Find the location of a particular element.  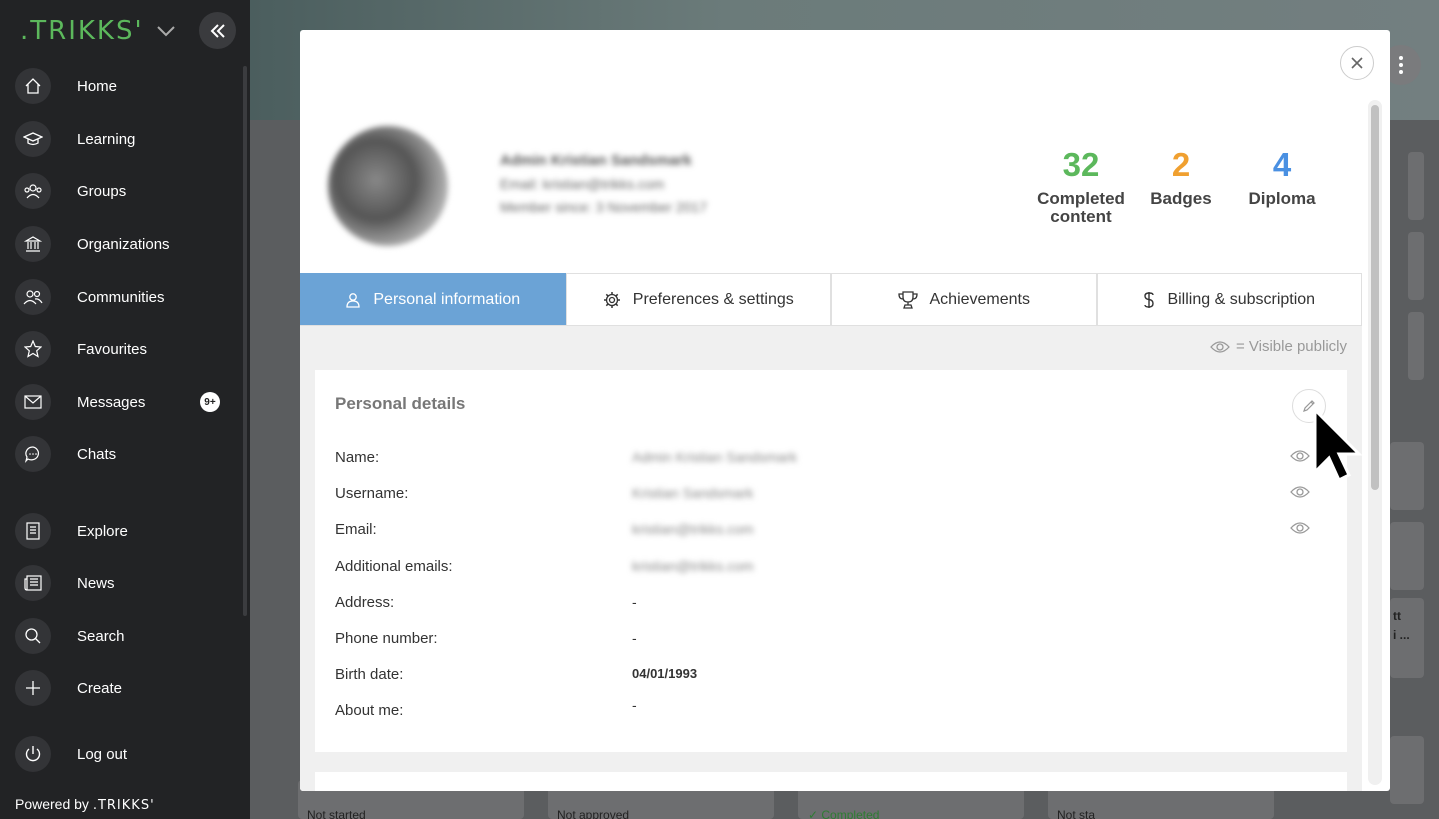

sidebar-item-explore: Explore is located at coordinates (125, 531).